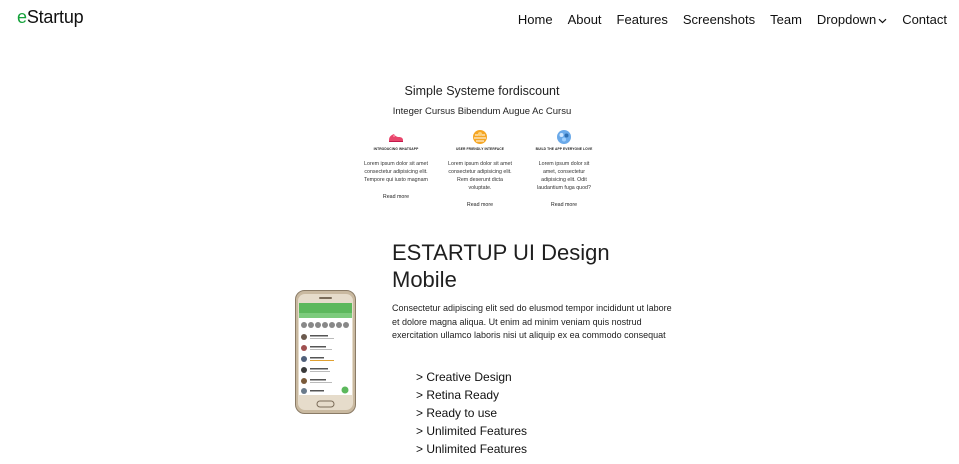  What do you see at coordinates (564, 149) in the screenshot?
I see `feature-title: BUILD THE APP EVERYONE LOVE` at bounding box center [564, 149].